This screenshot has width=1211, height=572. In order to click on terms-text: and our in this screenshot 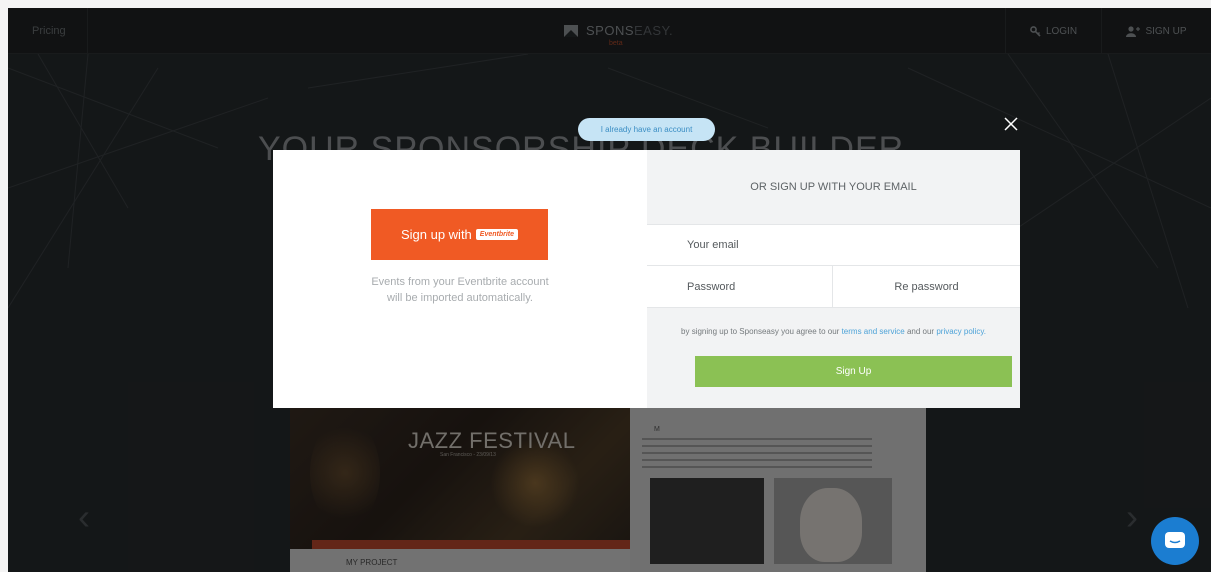, I will do `click(920, 331)`.